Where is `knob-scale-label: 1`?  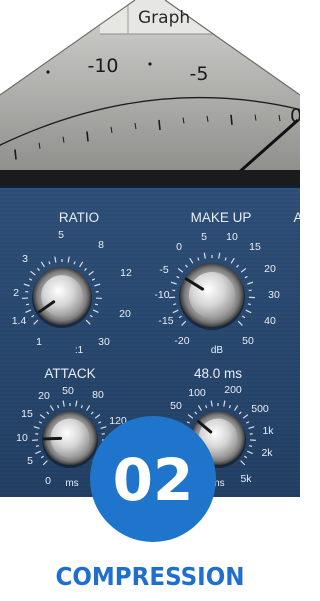 knob-scale-label: 1 is located at coordinates (39, 342).